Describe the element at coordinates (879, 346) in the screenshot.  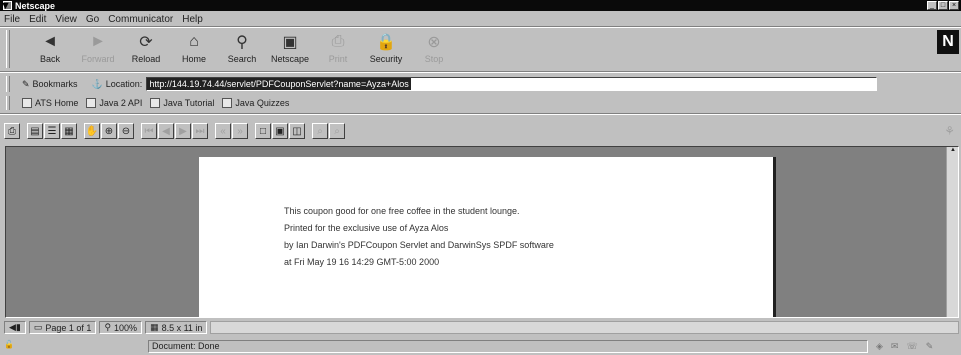
I see `navigator-icon: ◈` at that location.